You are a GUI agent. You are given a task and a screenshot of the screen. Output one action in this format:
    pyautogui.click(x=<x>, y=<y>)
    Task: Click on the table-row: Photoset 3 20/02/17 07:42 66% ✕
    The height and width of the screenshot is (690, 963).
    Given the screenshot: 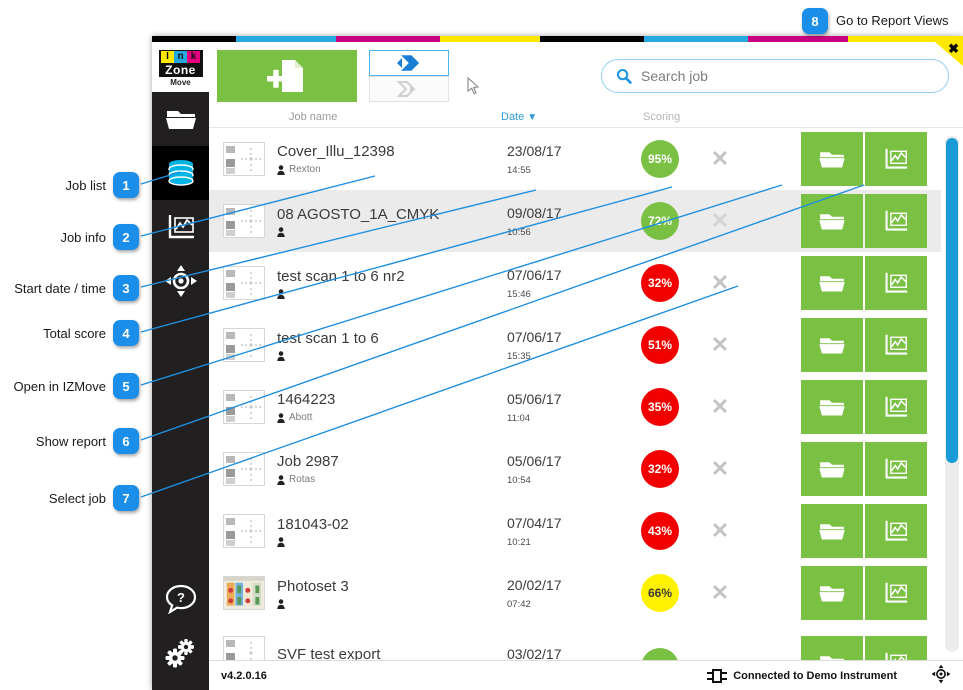 What is the action you would take?
    pyautogui.click(x=575, y=593)
    